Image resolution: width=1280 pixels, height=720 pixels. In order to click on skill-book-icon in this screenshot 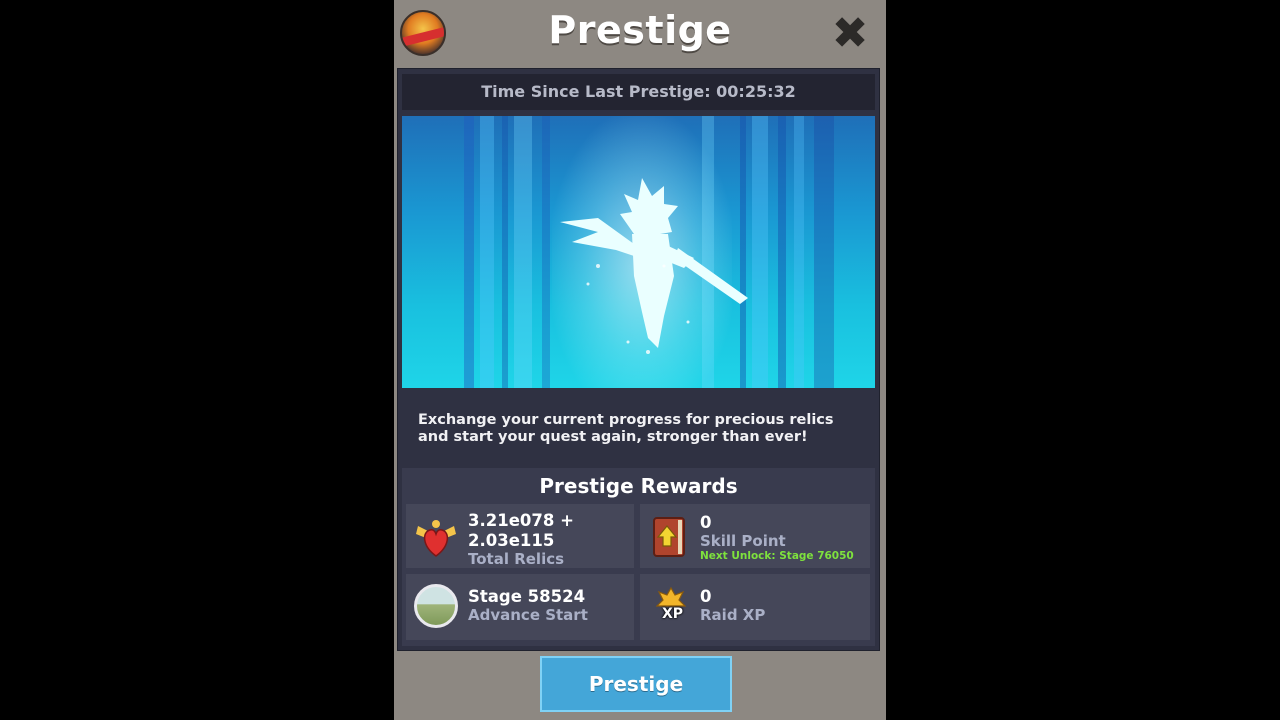, I will do `click(669, 537)`.